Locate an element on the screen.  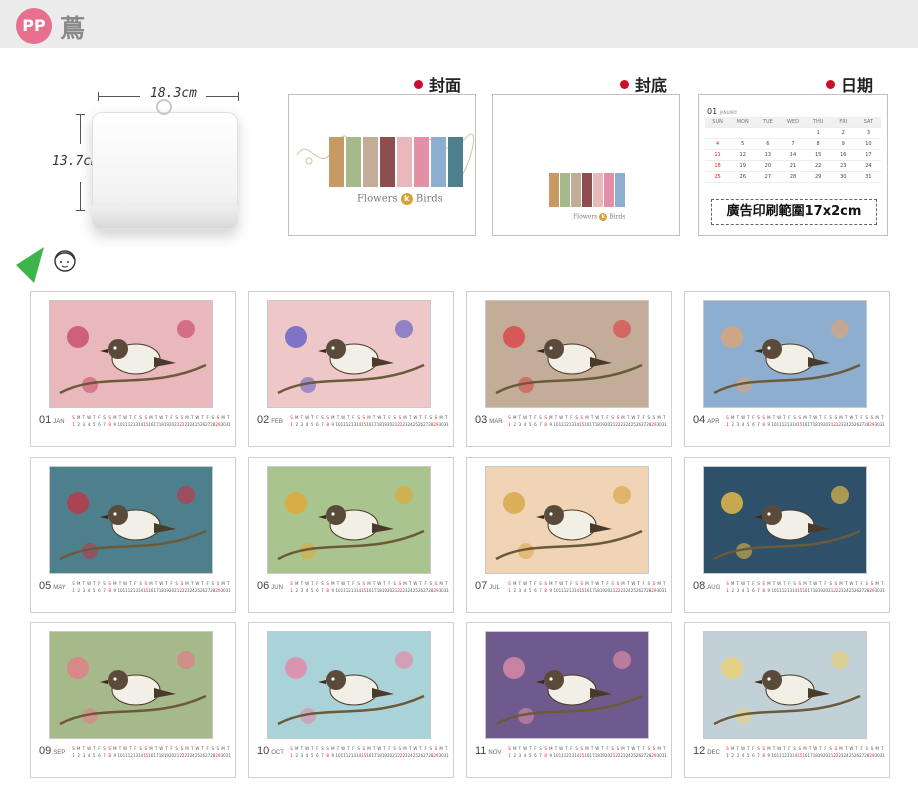
month-label: 06 JUN is located at coordinates (270, 586).